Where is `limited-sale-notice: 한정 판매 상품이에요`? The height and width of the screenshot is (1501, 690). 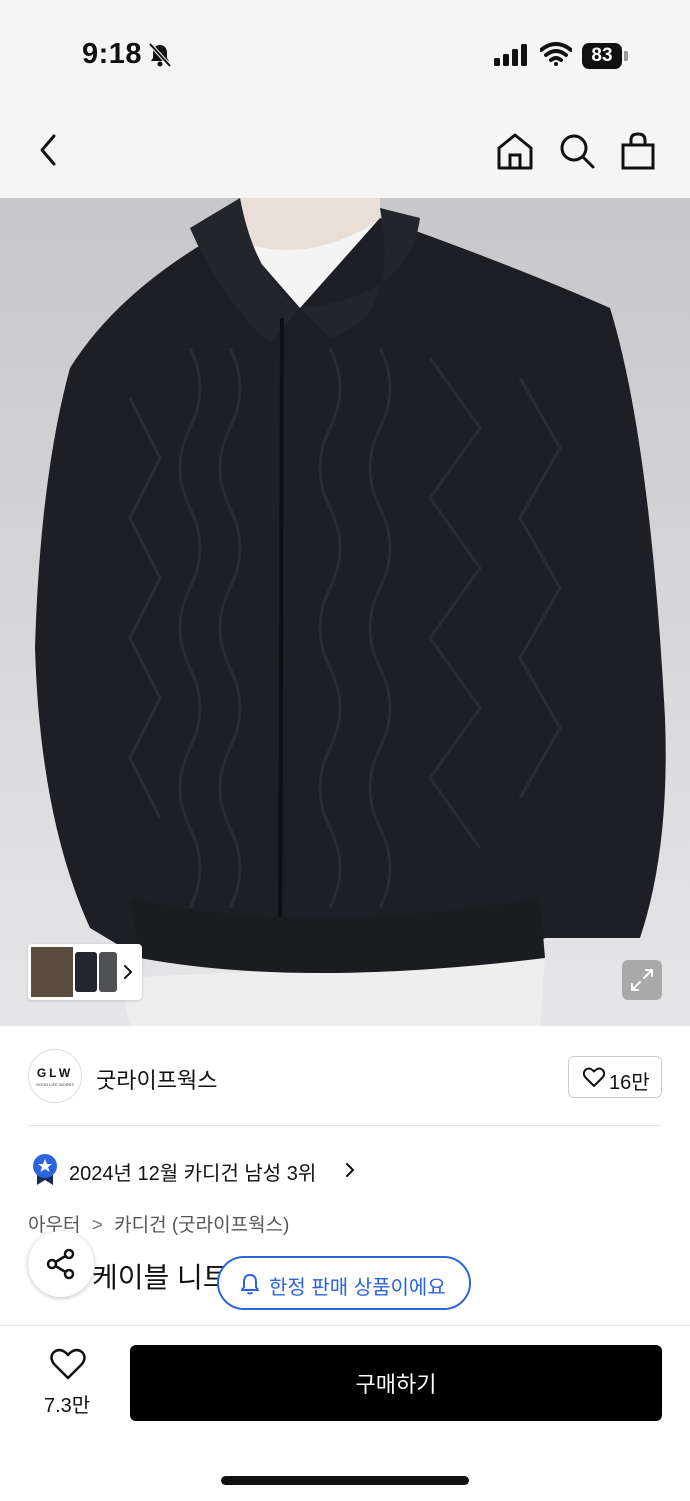 limited-sale-notice: 한정 판매 상품이에요 is located at coordinates (344, 1283).